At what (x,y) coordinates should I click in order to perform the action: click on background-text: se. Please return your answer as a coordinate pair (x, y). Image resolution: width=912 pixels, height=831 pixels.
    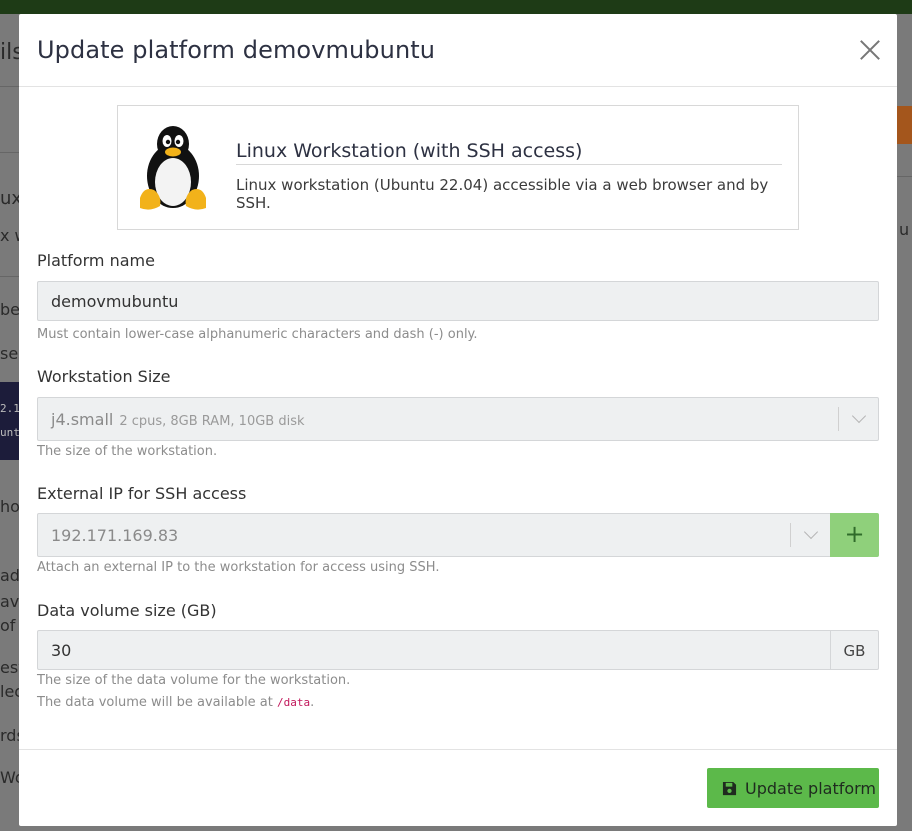
    Looking at the image, I should click on (9, 353).